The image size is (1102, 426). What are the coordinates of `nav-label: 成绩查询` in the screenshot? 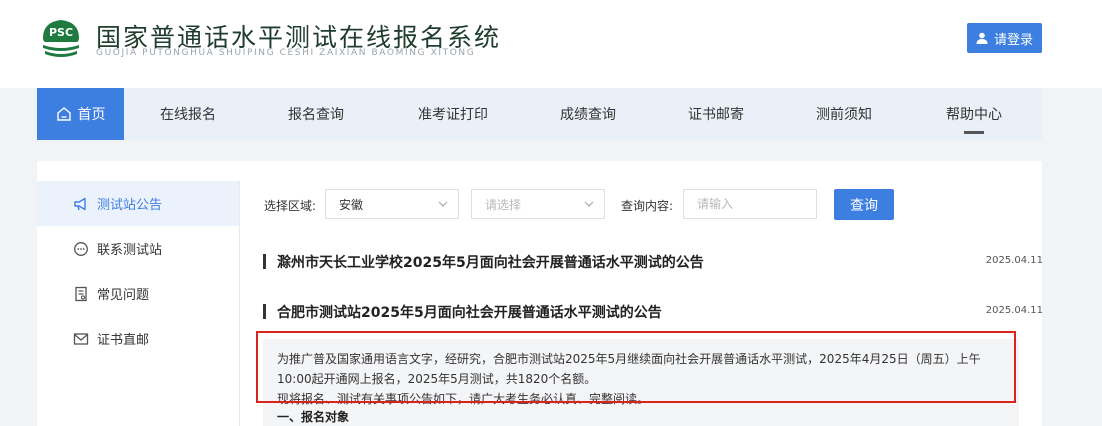 It's located at (588, 115).